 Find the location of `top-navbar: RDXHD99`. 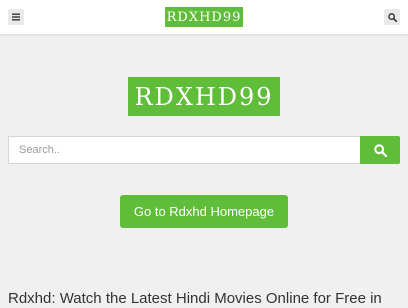

top-navbar: RDXHD99 is located at coordinates (204, 17).